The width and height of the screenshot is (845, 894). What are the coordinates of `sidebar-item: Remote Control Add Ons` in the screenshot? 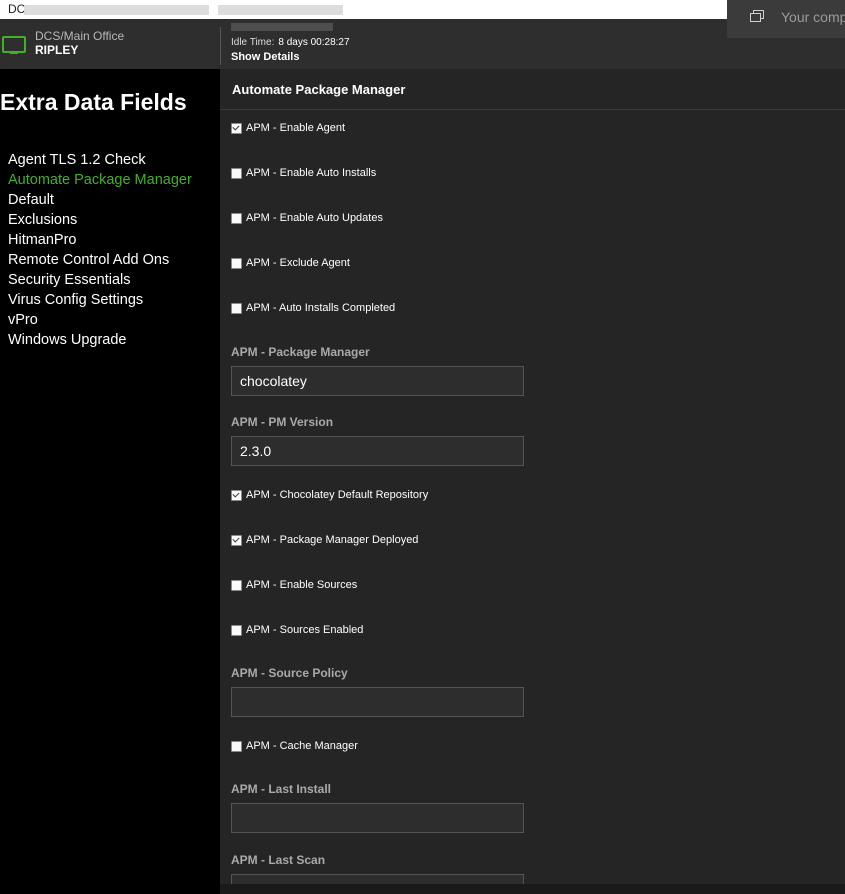 It's located at (100, 260).